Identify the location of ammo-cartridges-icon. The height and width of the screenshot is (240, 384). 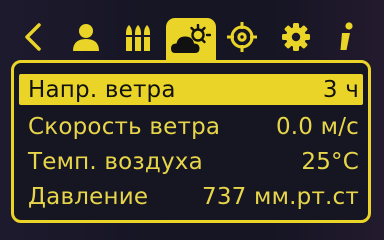
(138, 38).